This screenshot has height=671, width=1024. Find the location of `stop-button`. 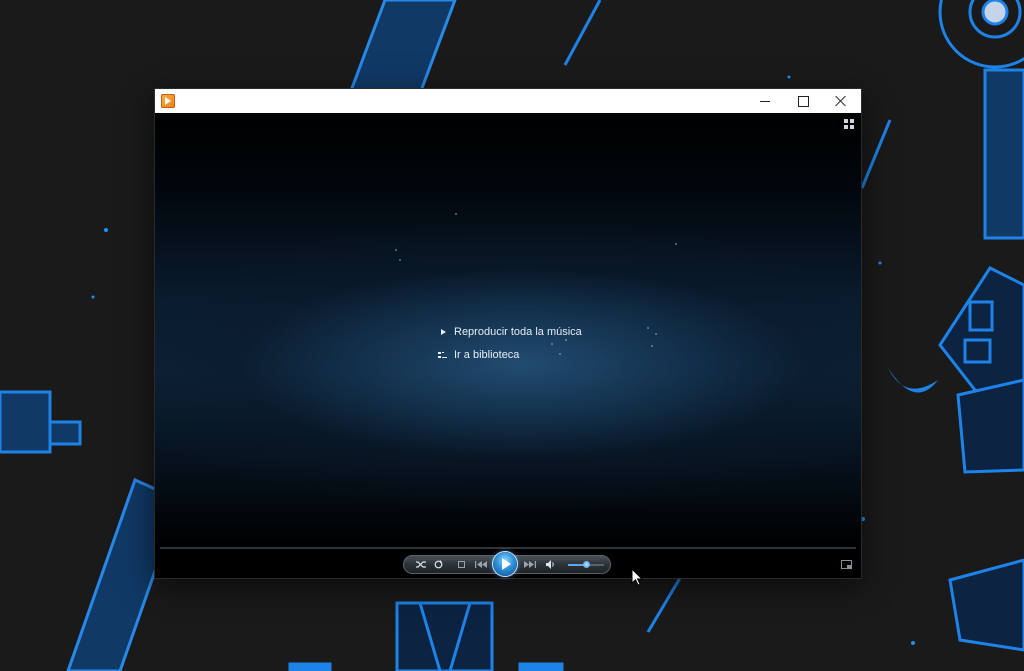

stop-button is located at coordinates (461, 564).